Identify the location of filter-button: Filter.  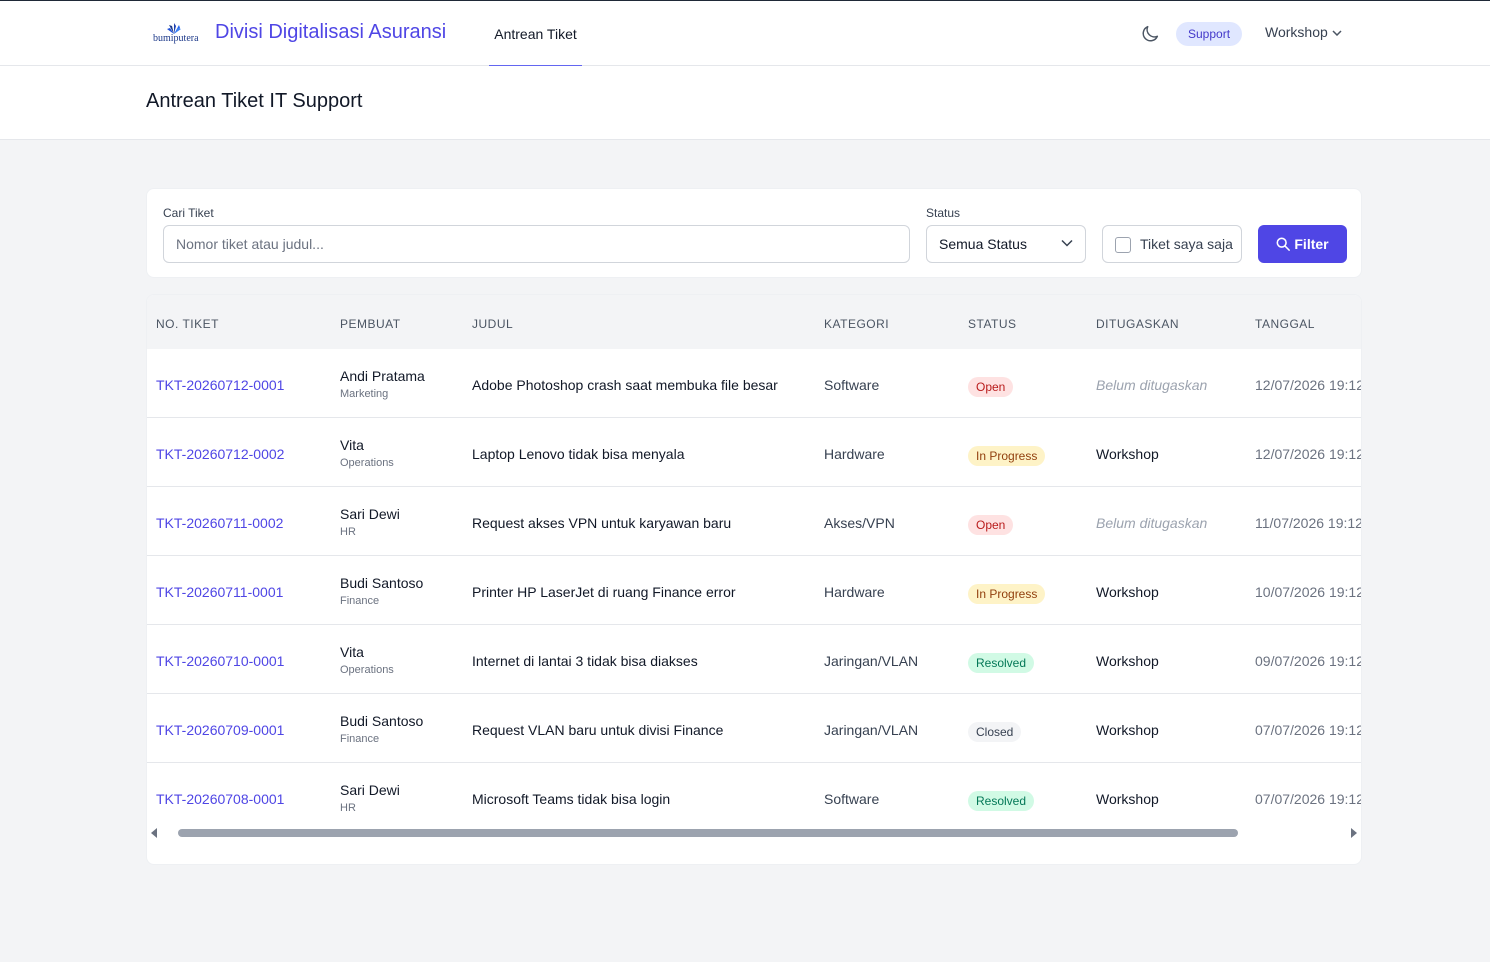
(1302, 244).